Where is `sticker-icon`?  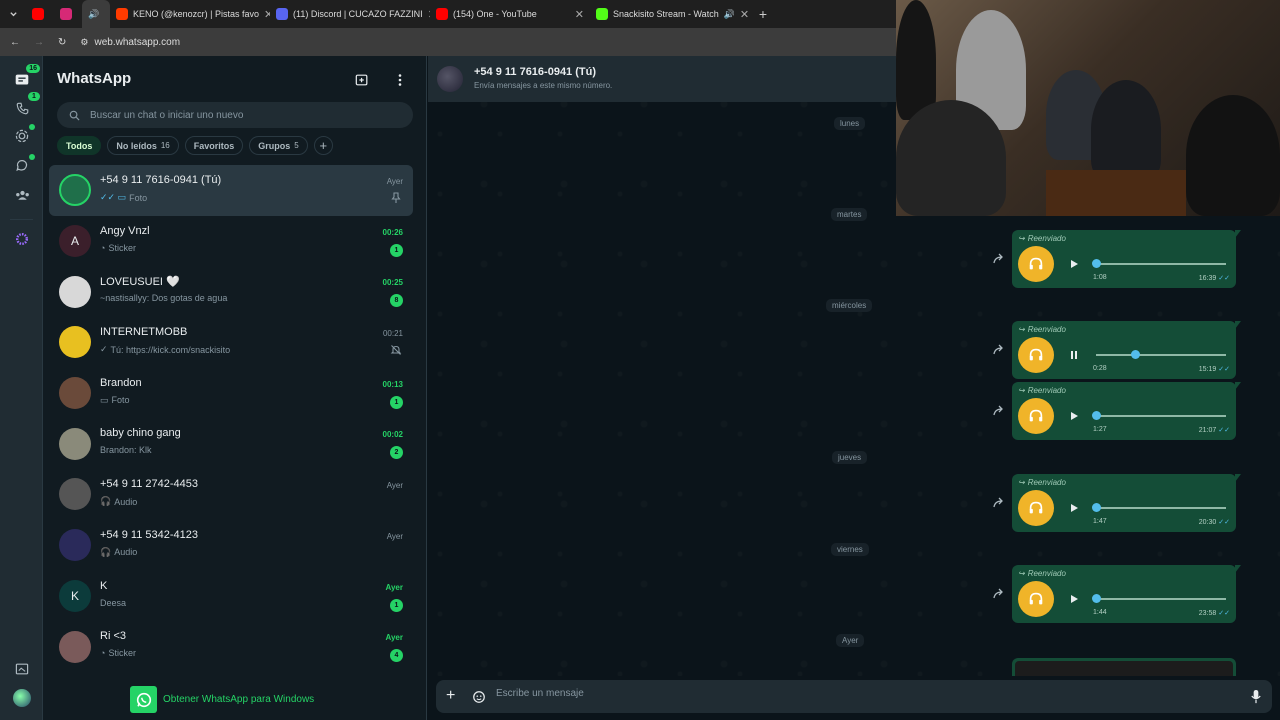
sticker-icon is located at coordinates (479, 697).